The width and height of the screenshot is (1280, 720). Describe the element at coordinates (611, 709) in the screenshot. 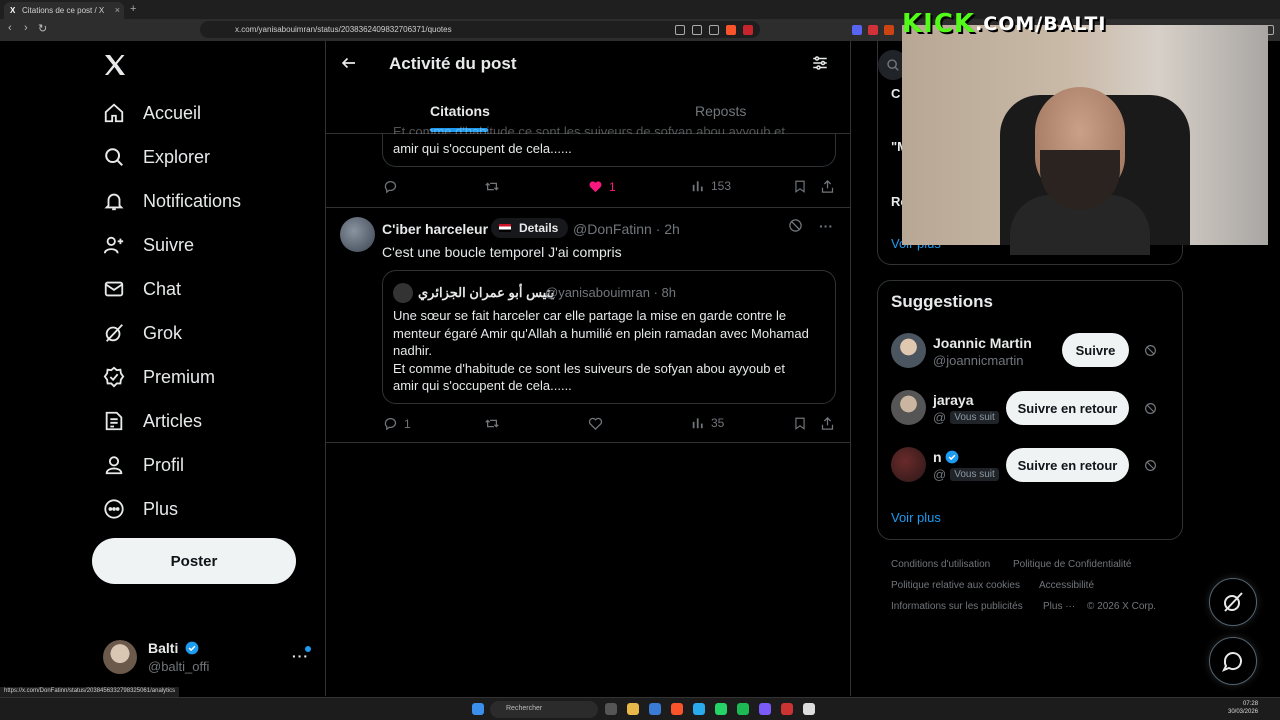

I see `task-view-icon` at that location.